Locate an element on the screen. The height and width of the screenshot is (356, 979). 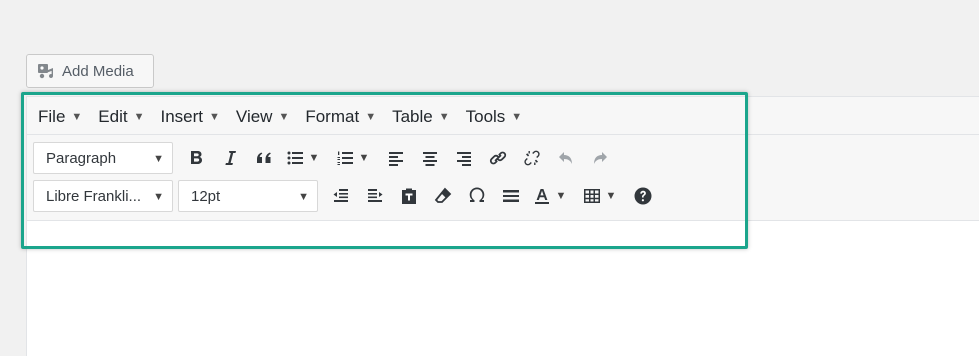
add-media-button: Add Media is located at coordinates (90, 71).